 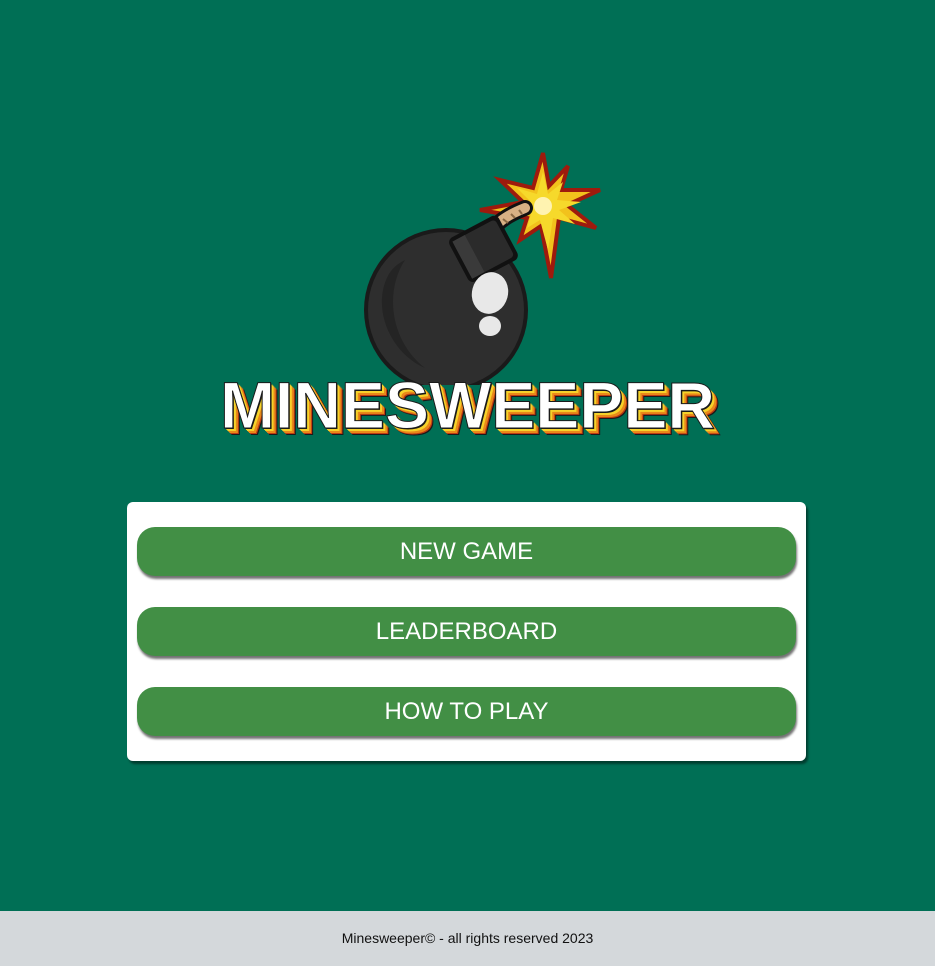 I want to click on footer-copyright: Minesweeper© - all rights reserved 2023, so click(x=467, y=938).